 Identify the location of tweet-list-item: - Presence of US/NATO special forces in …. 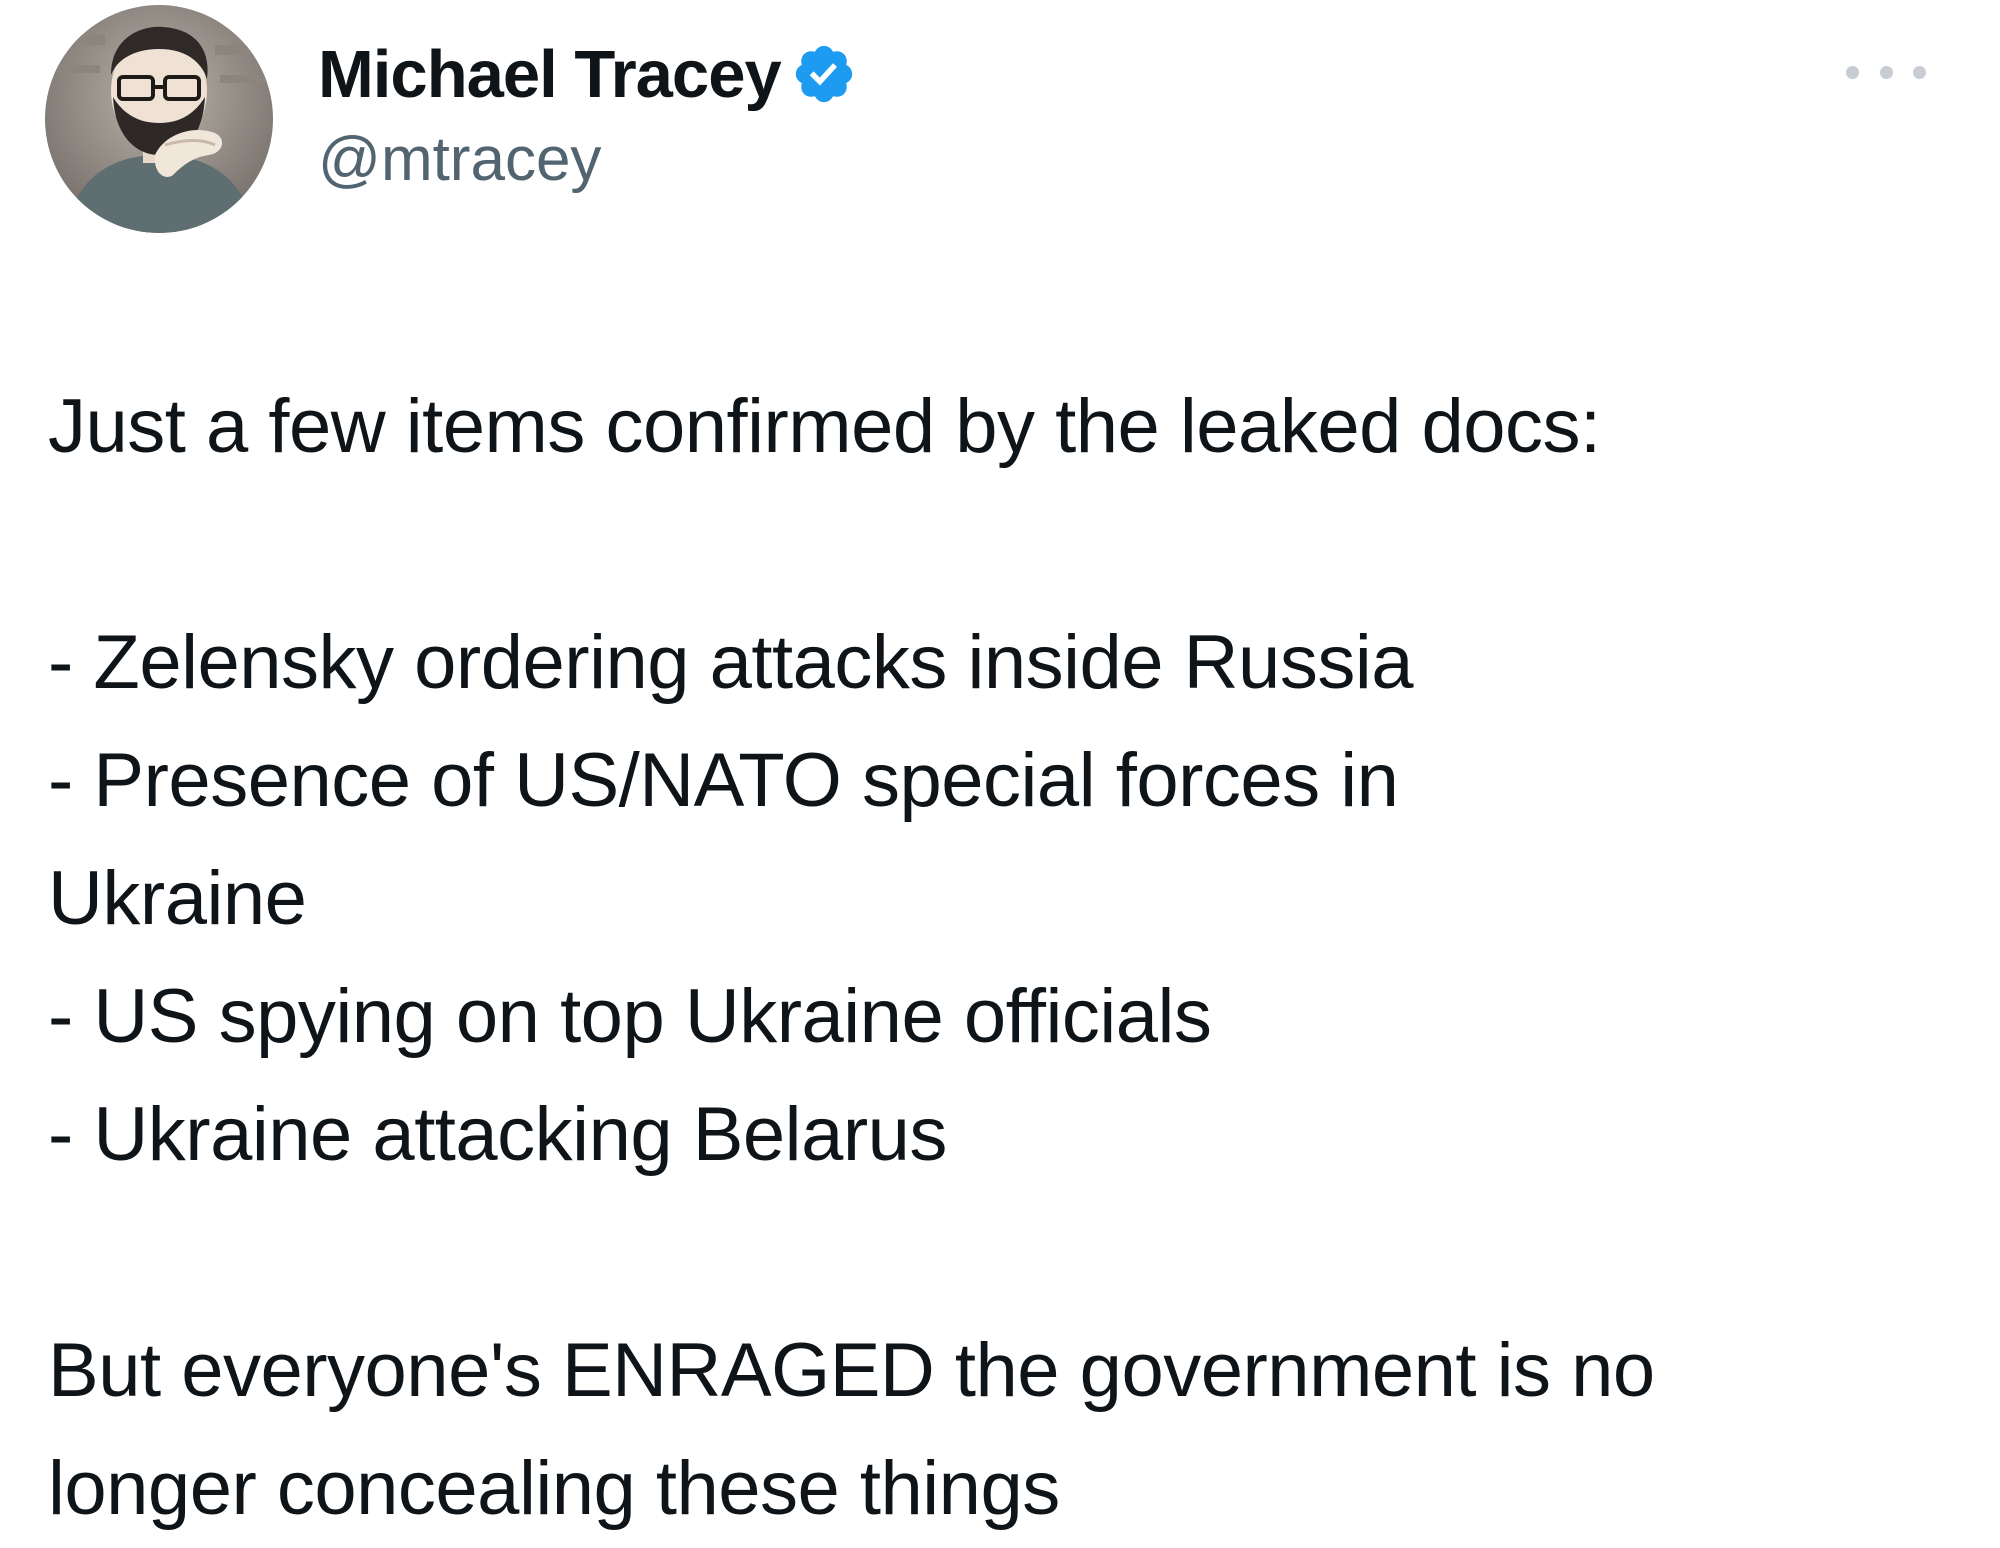
(723, 839).